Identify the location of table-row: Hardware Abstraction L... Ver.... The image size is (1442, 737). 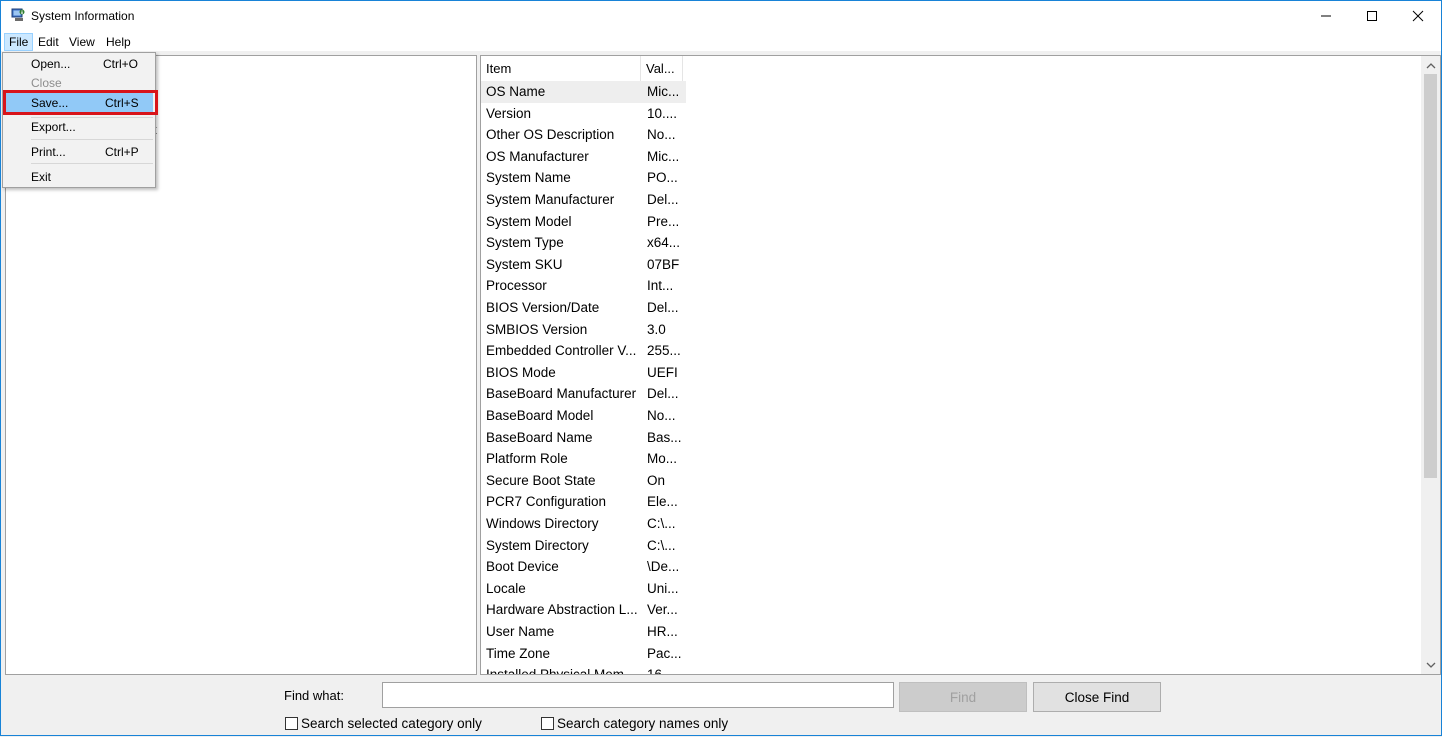
(583, 610).